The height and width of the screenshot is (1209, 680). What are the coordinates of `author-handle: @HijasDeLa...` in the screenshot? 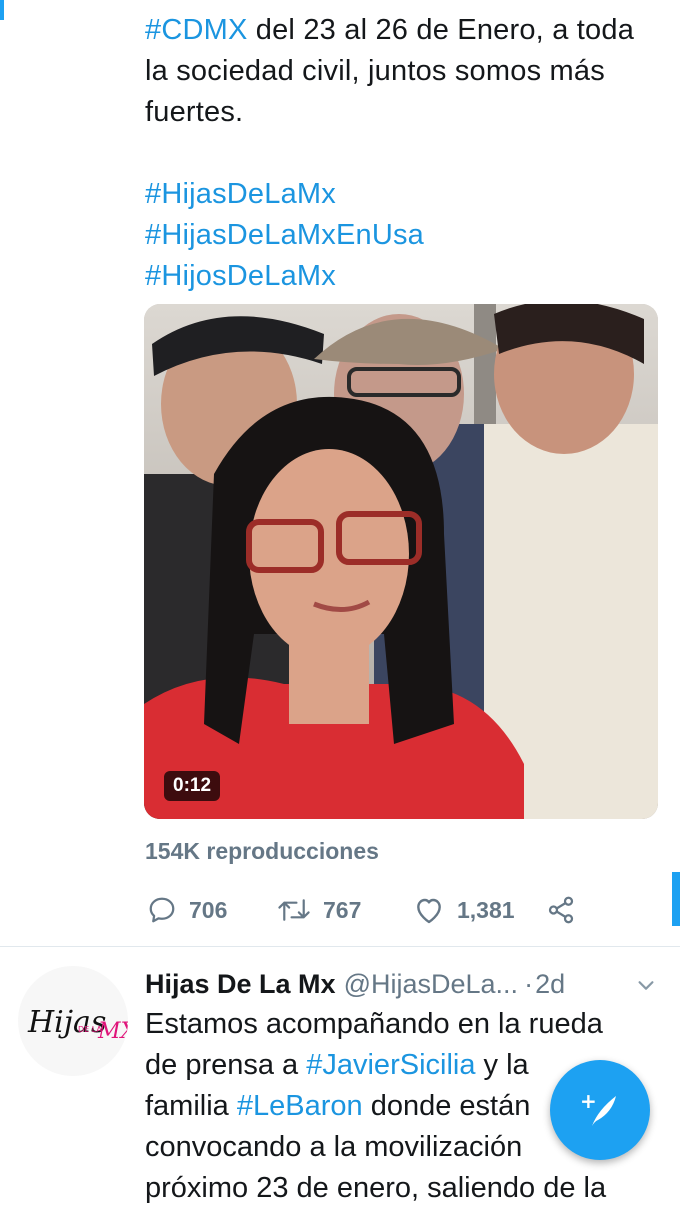 It's located at (431, 984).